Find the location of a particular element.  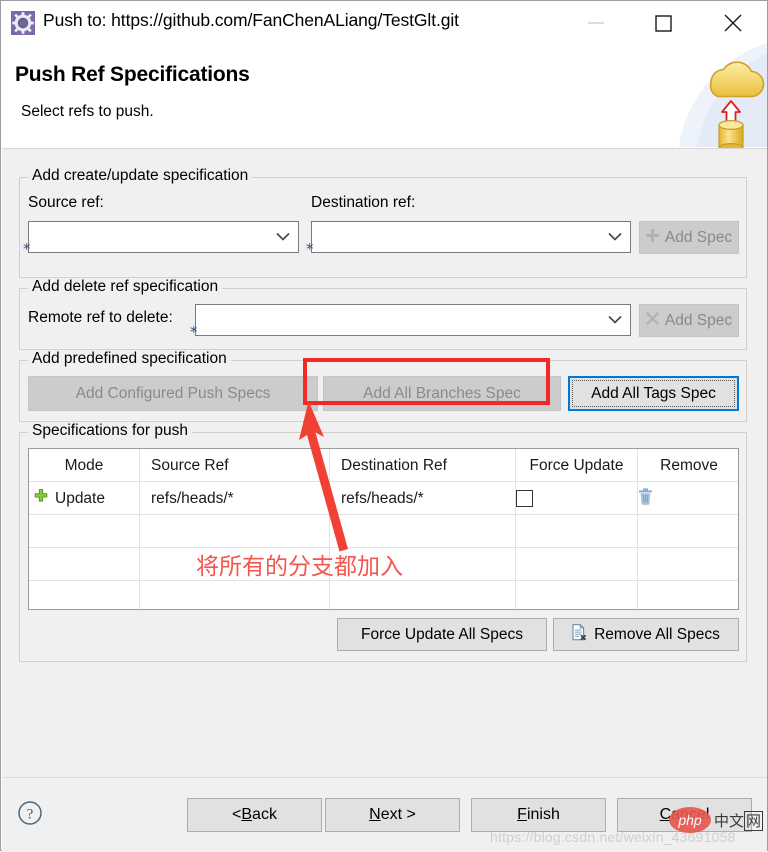

watermark-logo: php 中文网 is located at coordinates (716, 820).